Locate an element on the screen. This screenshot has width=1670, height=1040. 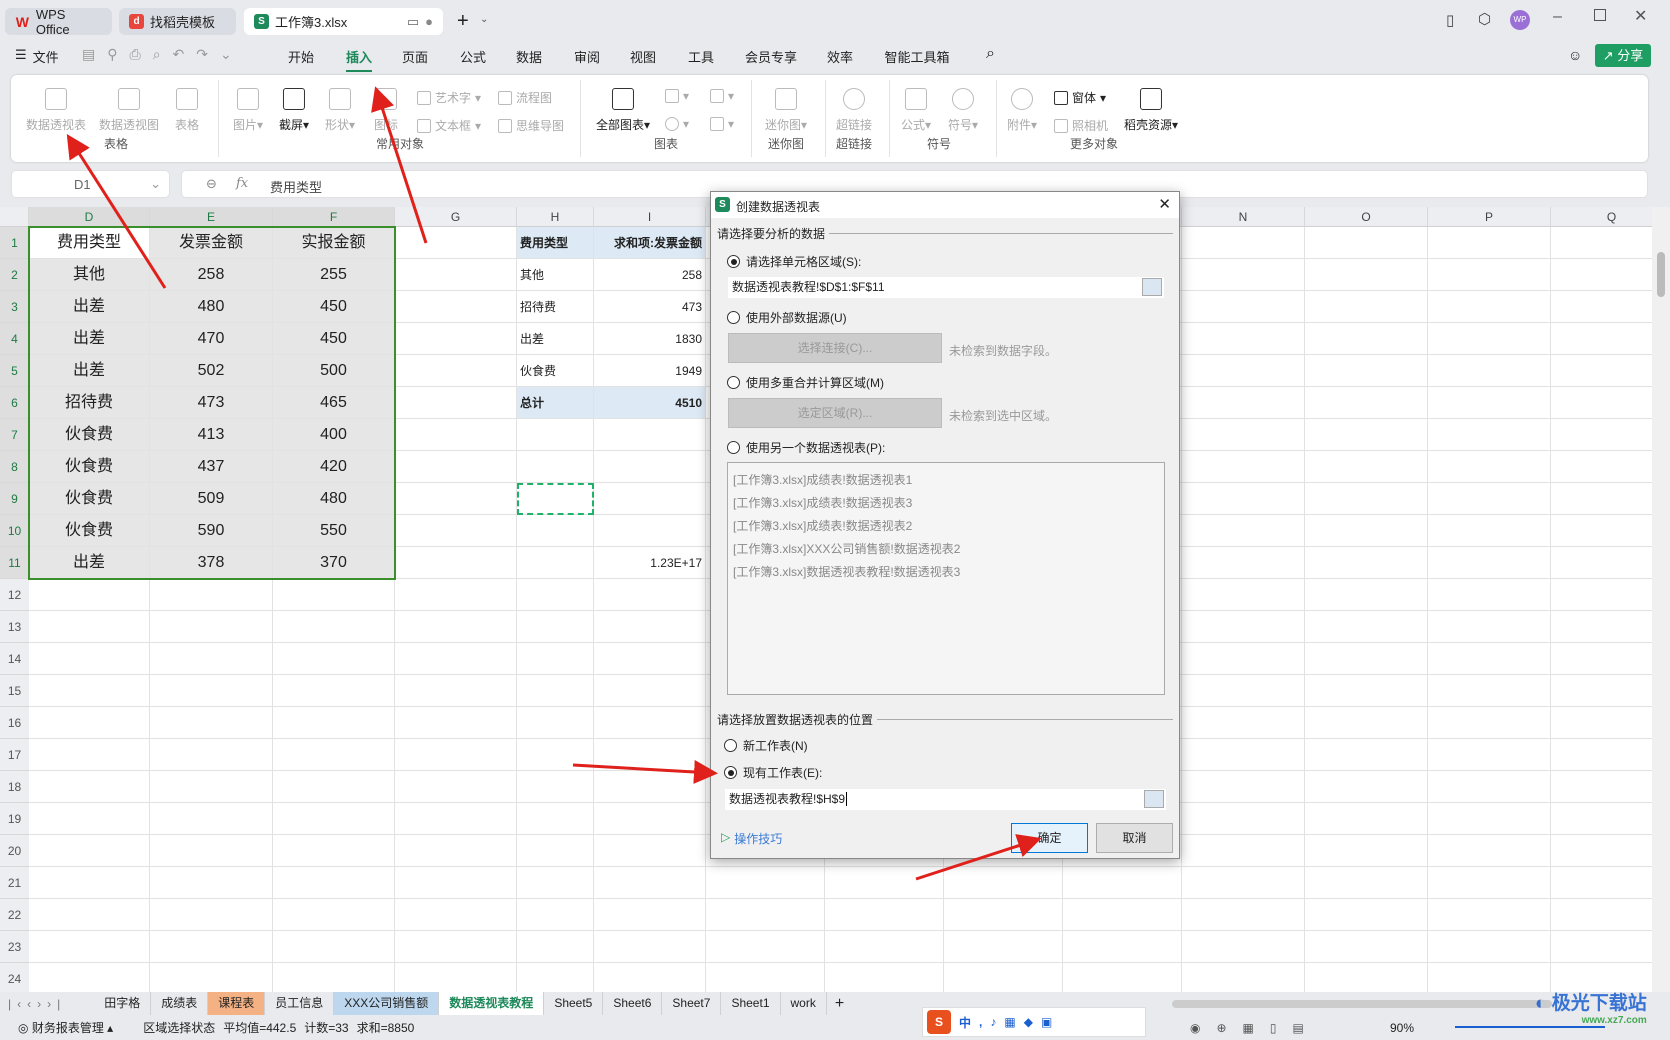
pivot-list-item: [工作簿3.xlsx]数据透视表教程!数据透视表3 is located at coordinates (946, 571).